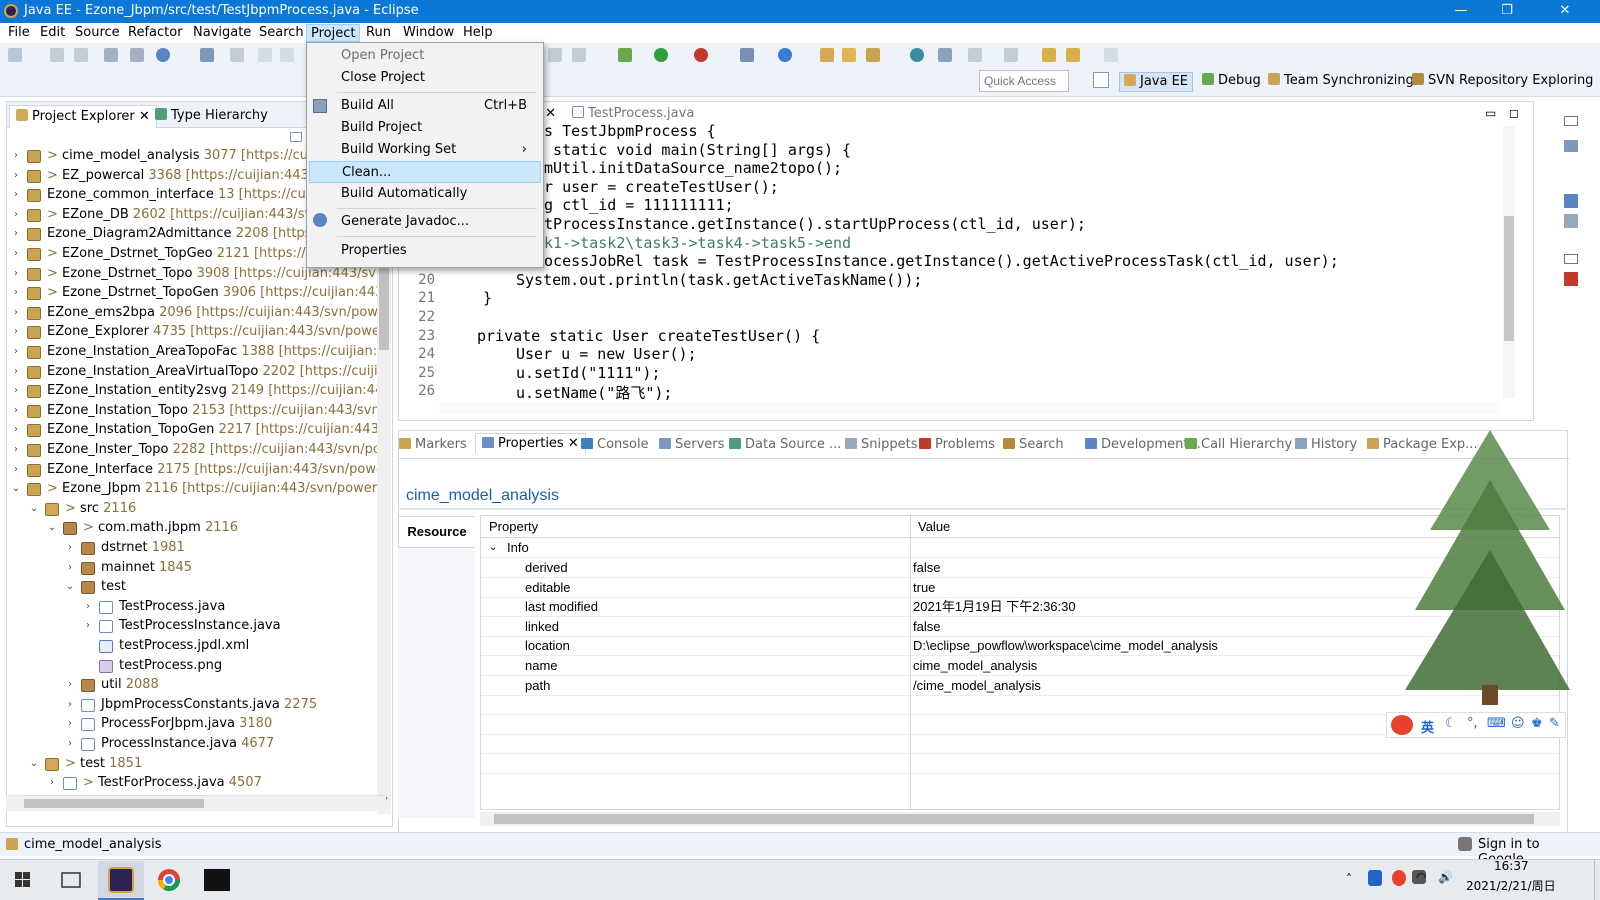  I want to click on code-line: ss TestJbpmProcess {, so click(625, 131).